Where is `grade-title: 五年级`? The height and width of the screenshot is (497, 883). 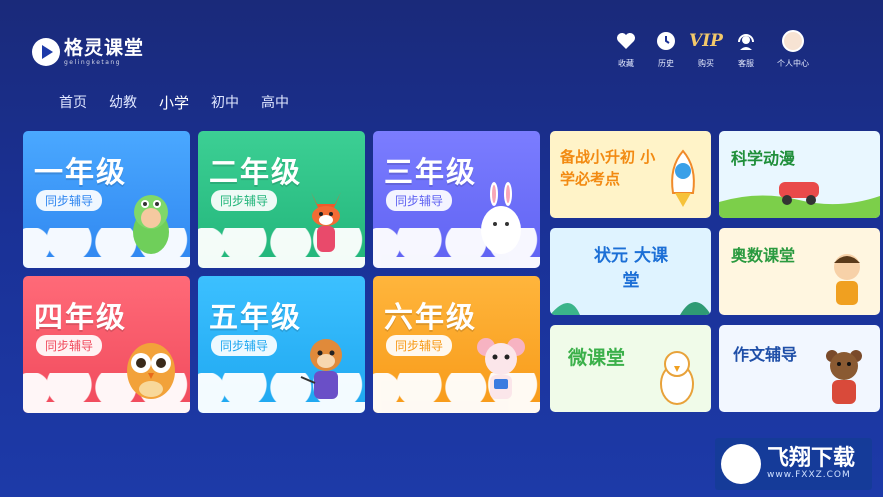 grade-title: 五年级 is located at coordinates (256, 317).